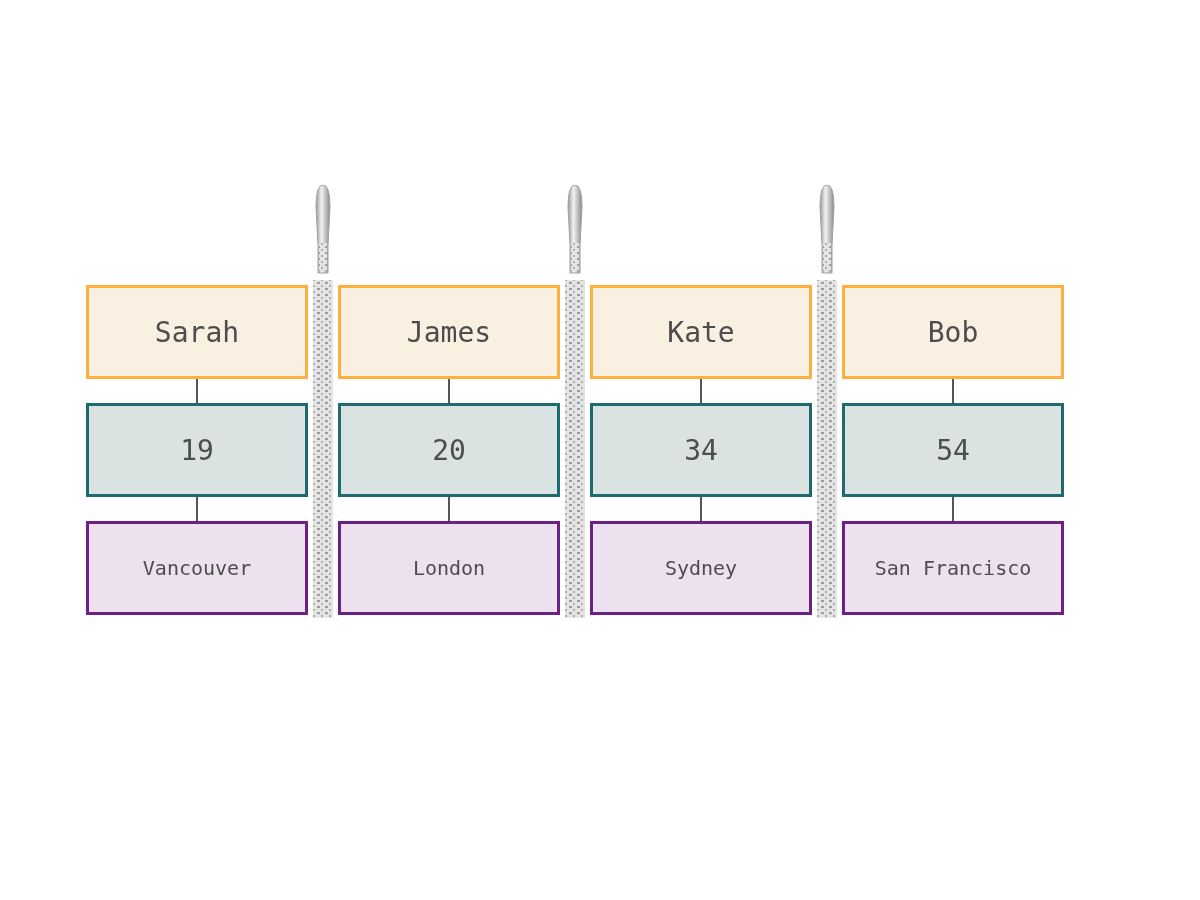 The height and width of the screenshot is (900, 1200). I want to click on name-box: Sarah, so click(197, 332).